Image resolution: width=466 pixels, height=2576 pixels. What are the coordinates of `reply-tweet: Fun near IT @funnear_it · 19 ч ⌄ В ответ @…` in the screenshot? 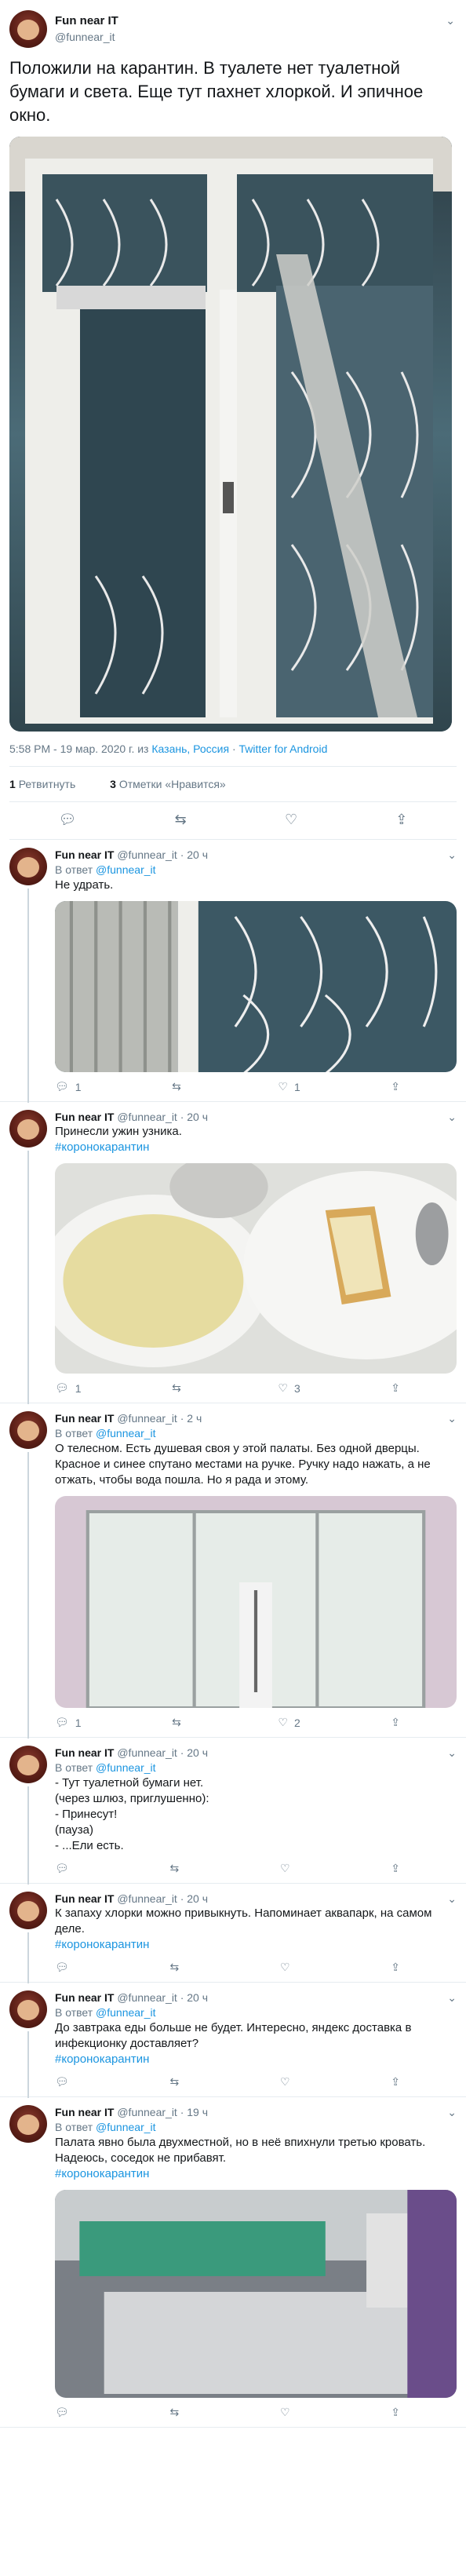 It's located at (233, 2262).